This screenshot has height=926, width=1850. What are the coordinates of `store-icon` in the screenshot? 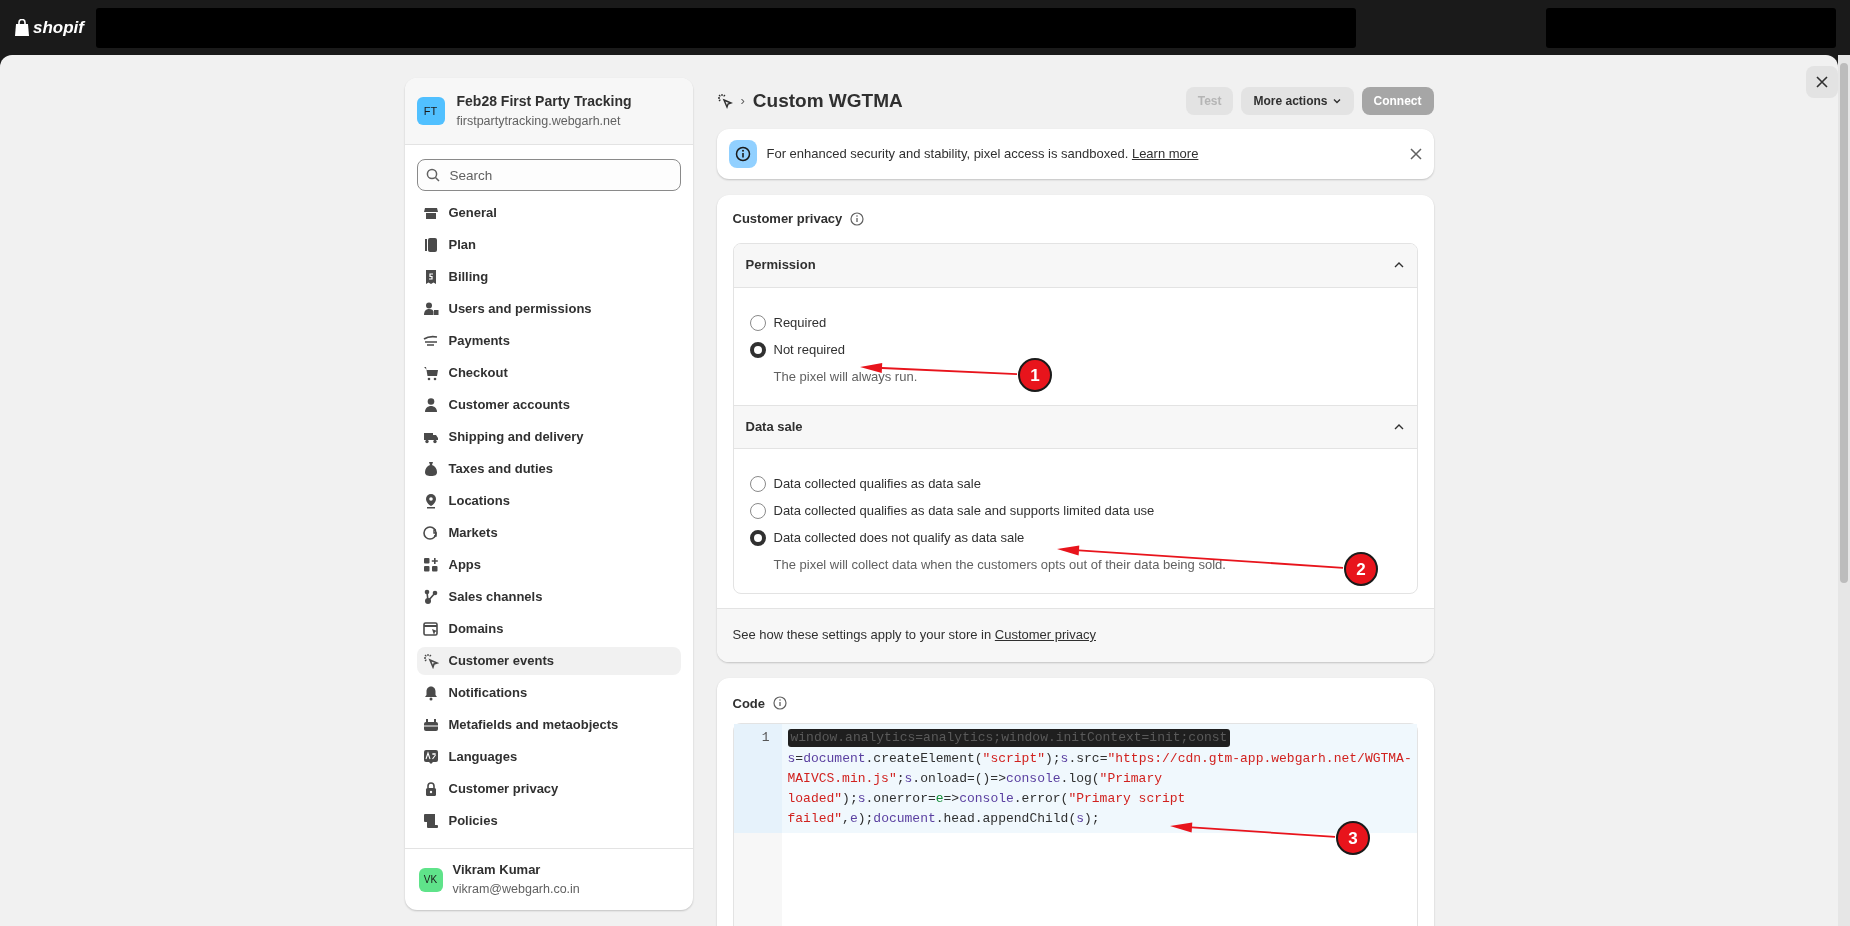 It's located at (430, 213).